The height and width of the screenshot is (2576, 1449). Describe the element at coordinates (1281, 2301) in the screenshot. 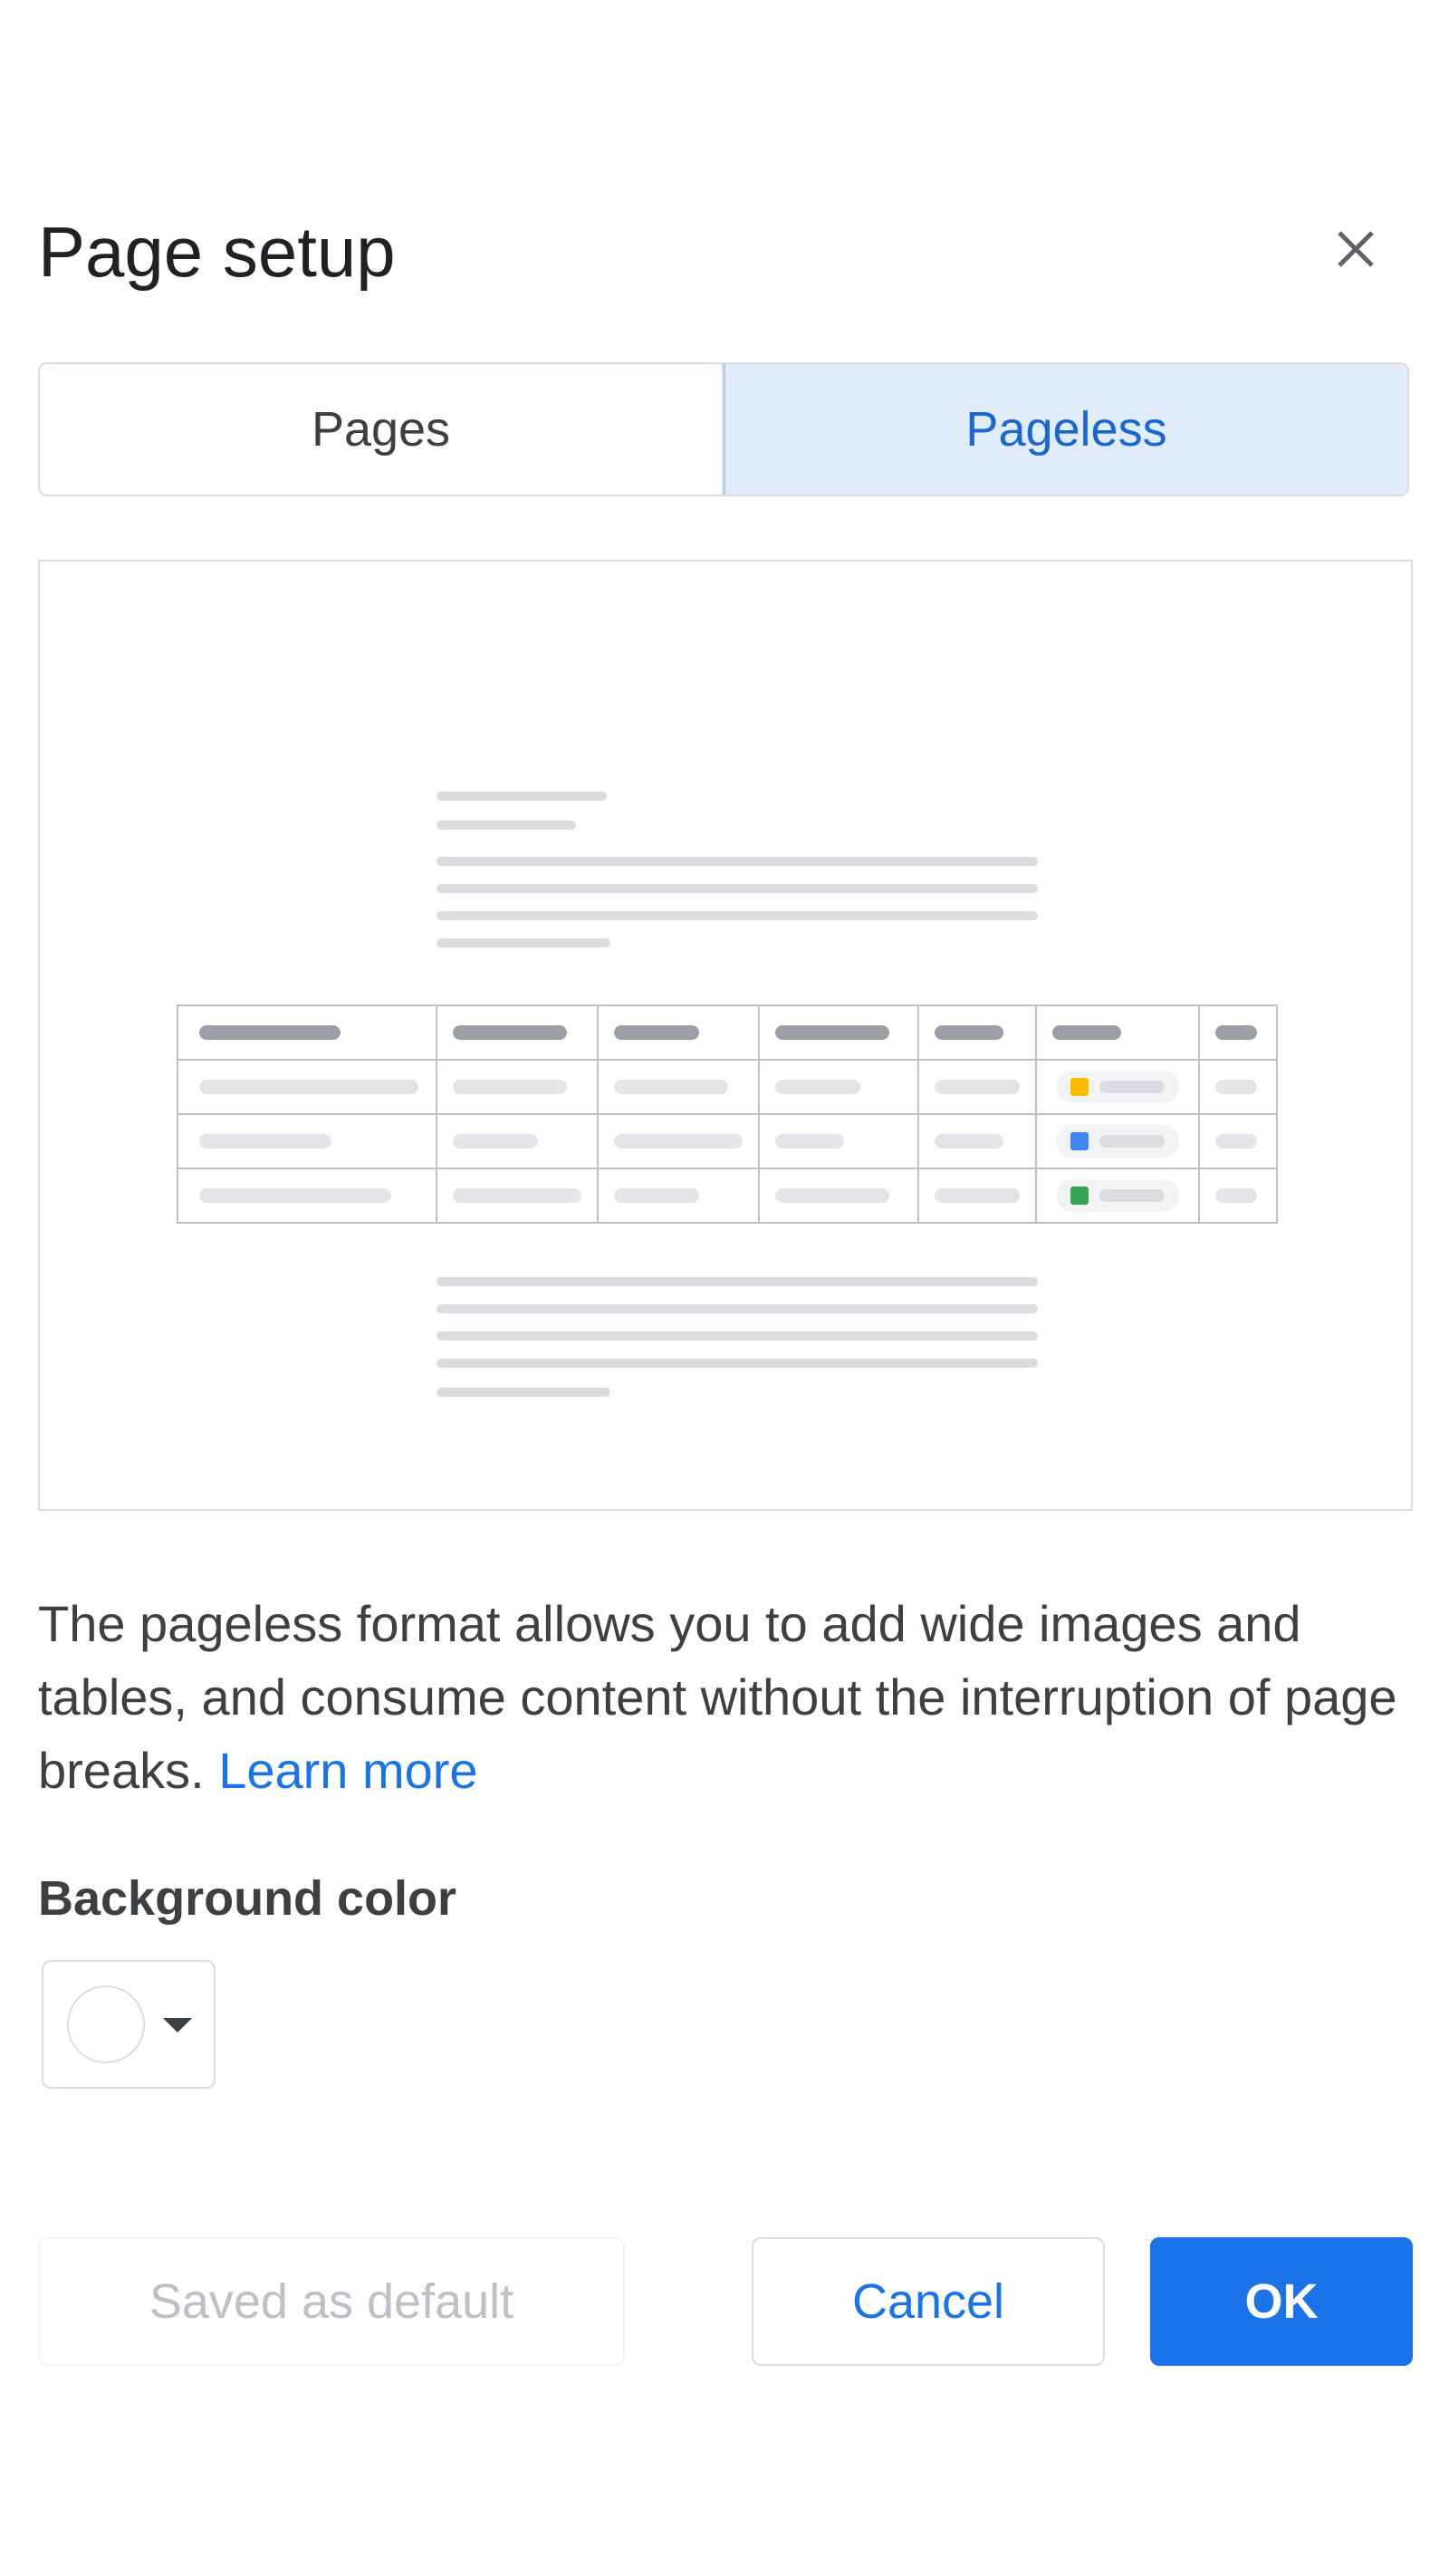

I see `ok-button: OK` at that location.